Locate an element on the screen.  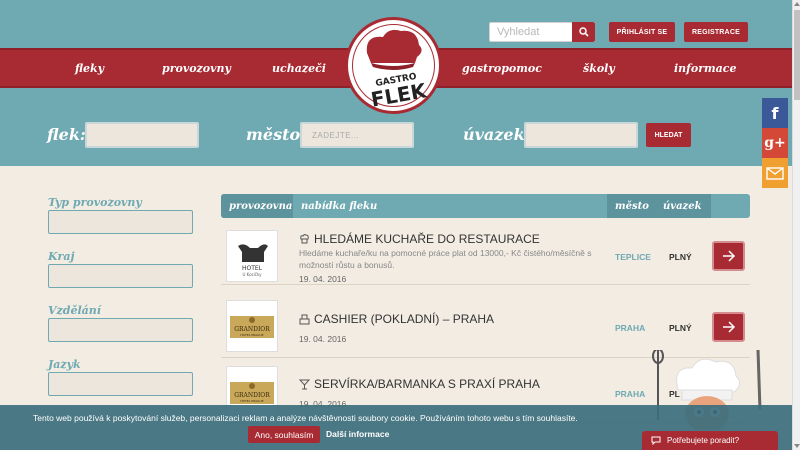
email-share-button is located at coordinates (775, 173).